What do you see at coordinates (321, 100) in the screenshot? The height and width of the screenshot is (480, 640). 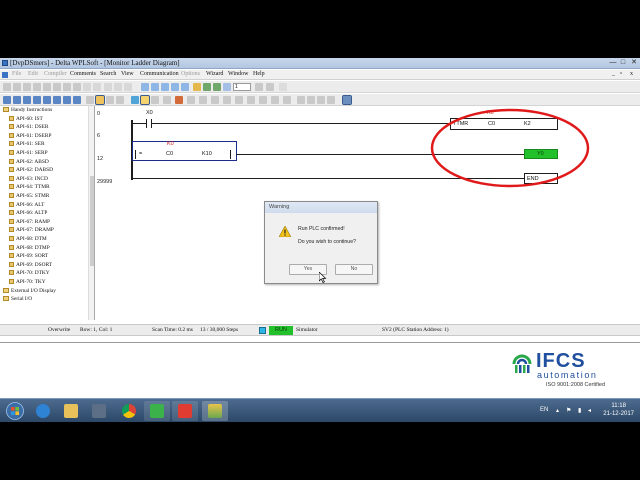 I see `coil-icon` at bounding box center [321, 100].